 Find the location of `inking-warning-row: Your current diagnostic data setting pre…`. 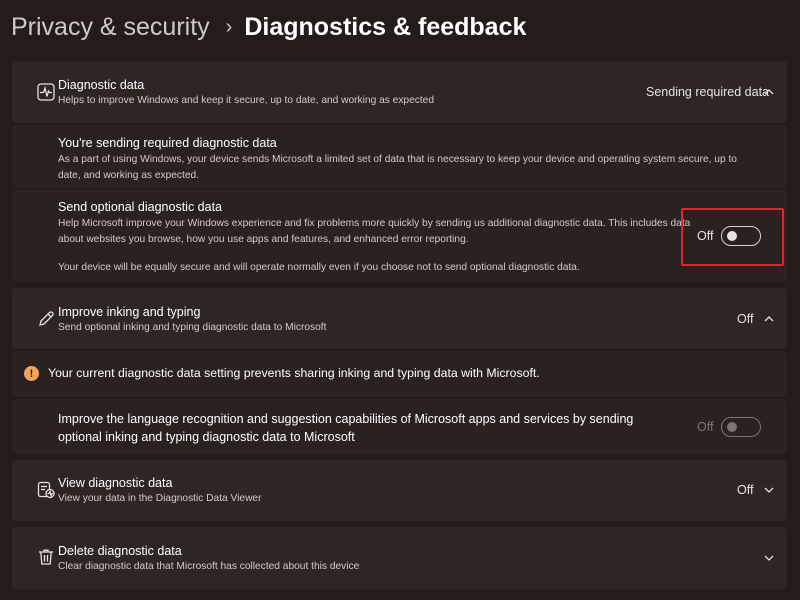

inking-warning-row: Your current diagnostic data setting pre… is located at coordinates (399, 374).